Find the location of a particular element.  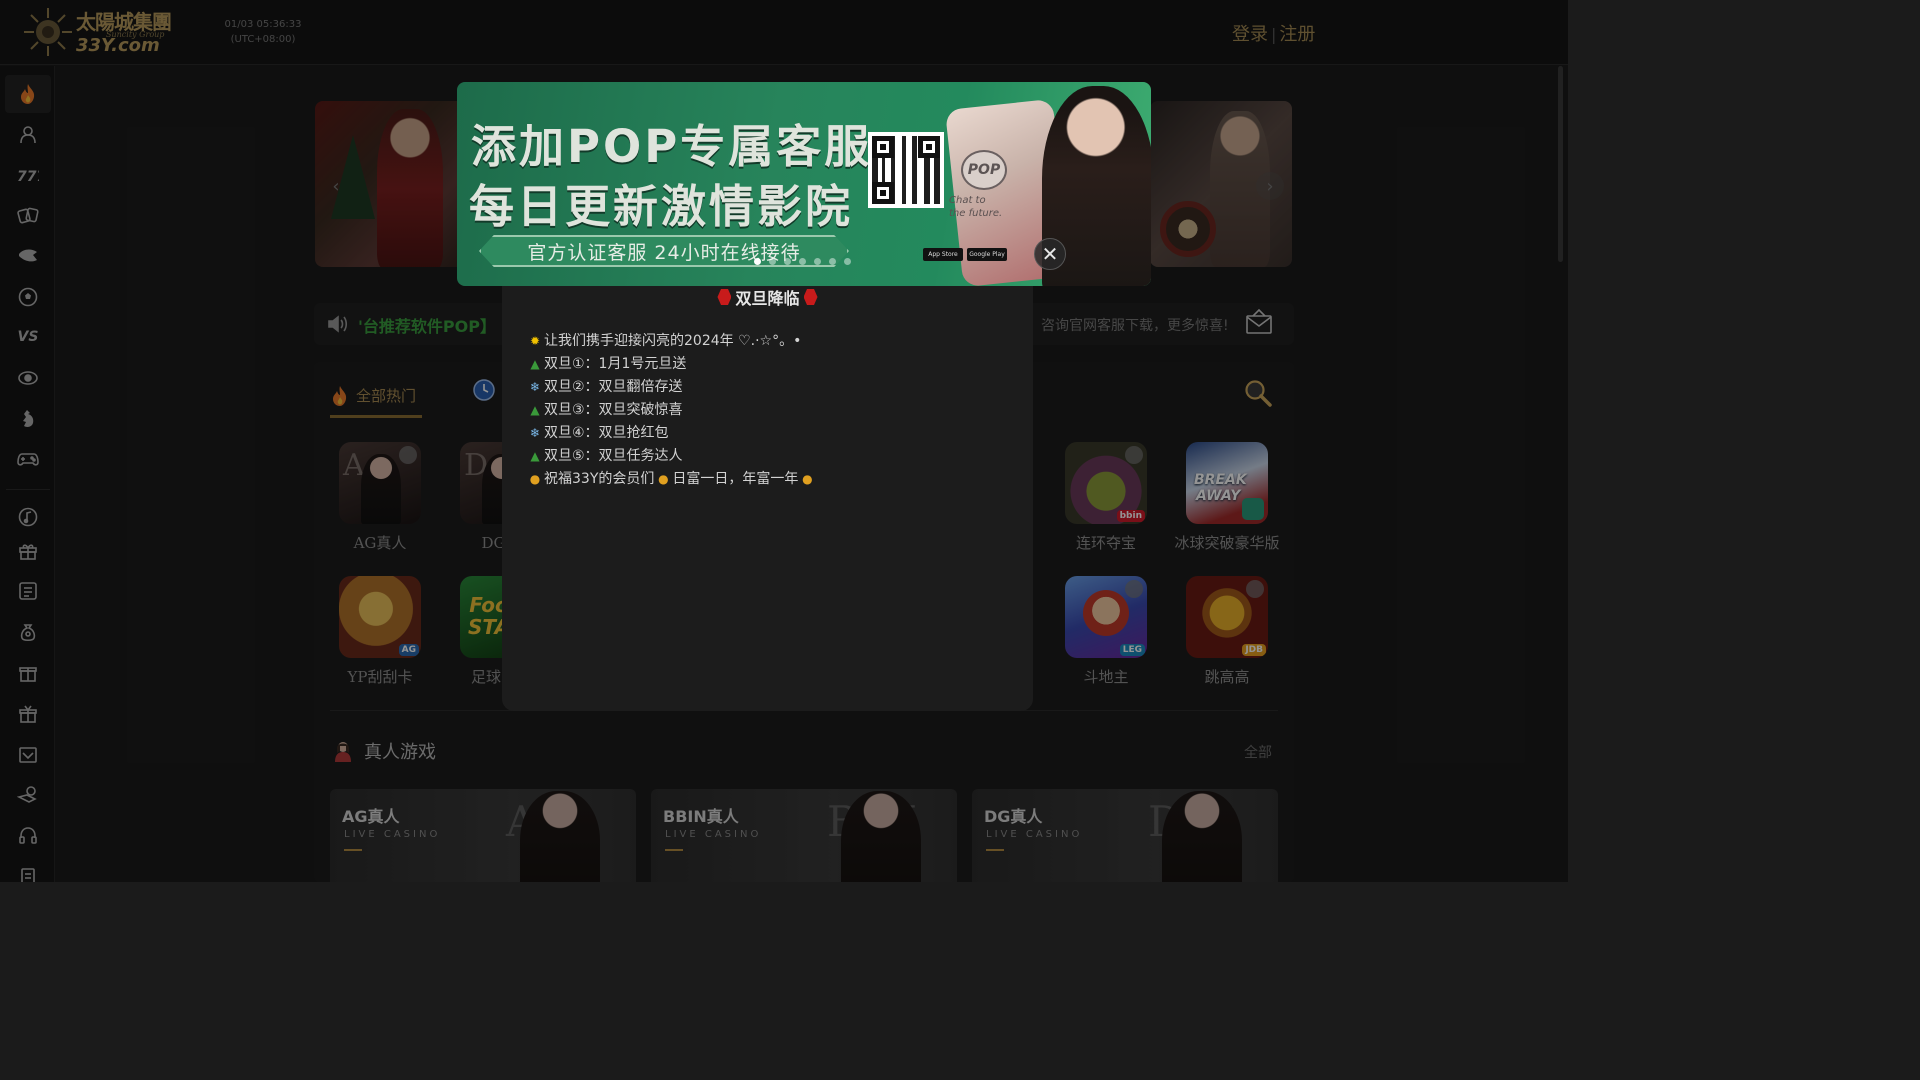

sidebar-item-hot is located at coordinates (28, 94).